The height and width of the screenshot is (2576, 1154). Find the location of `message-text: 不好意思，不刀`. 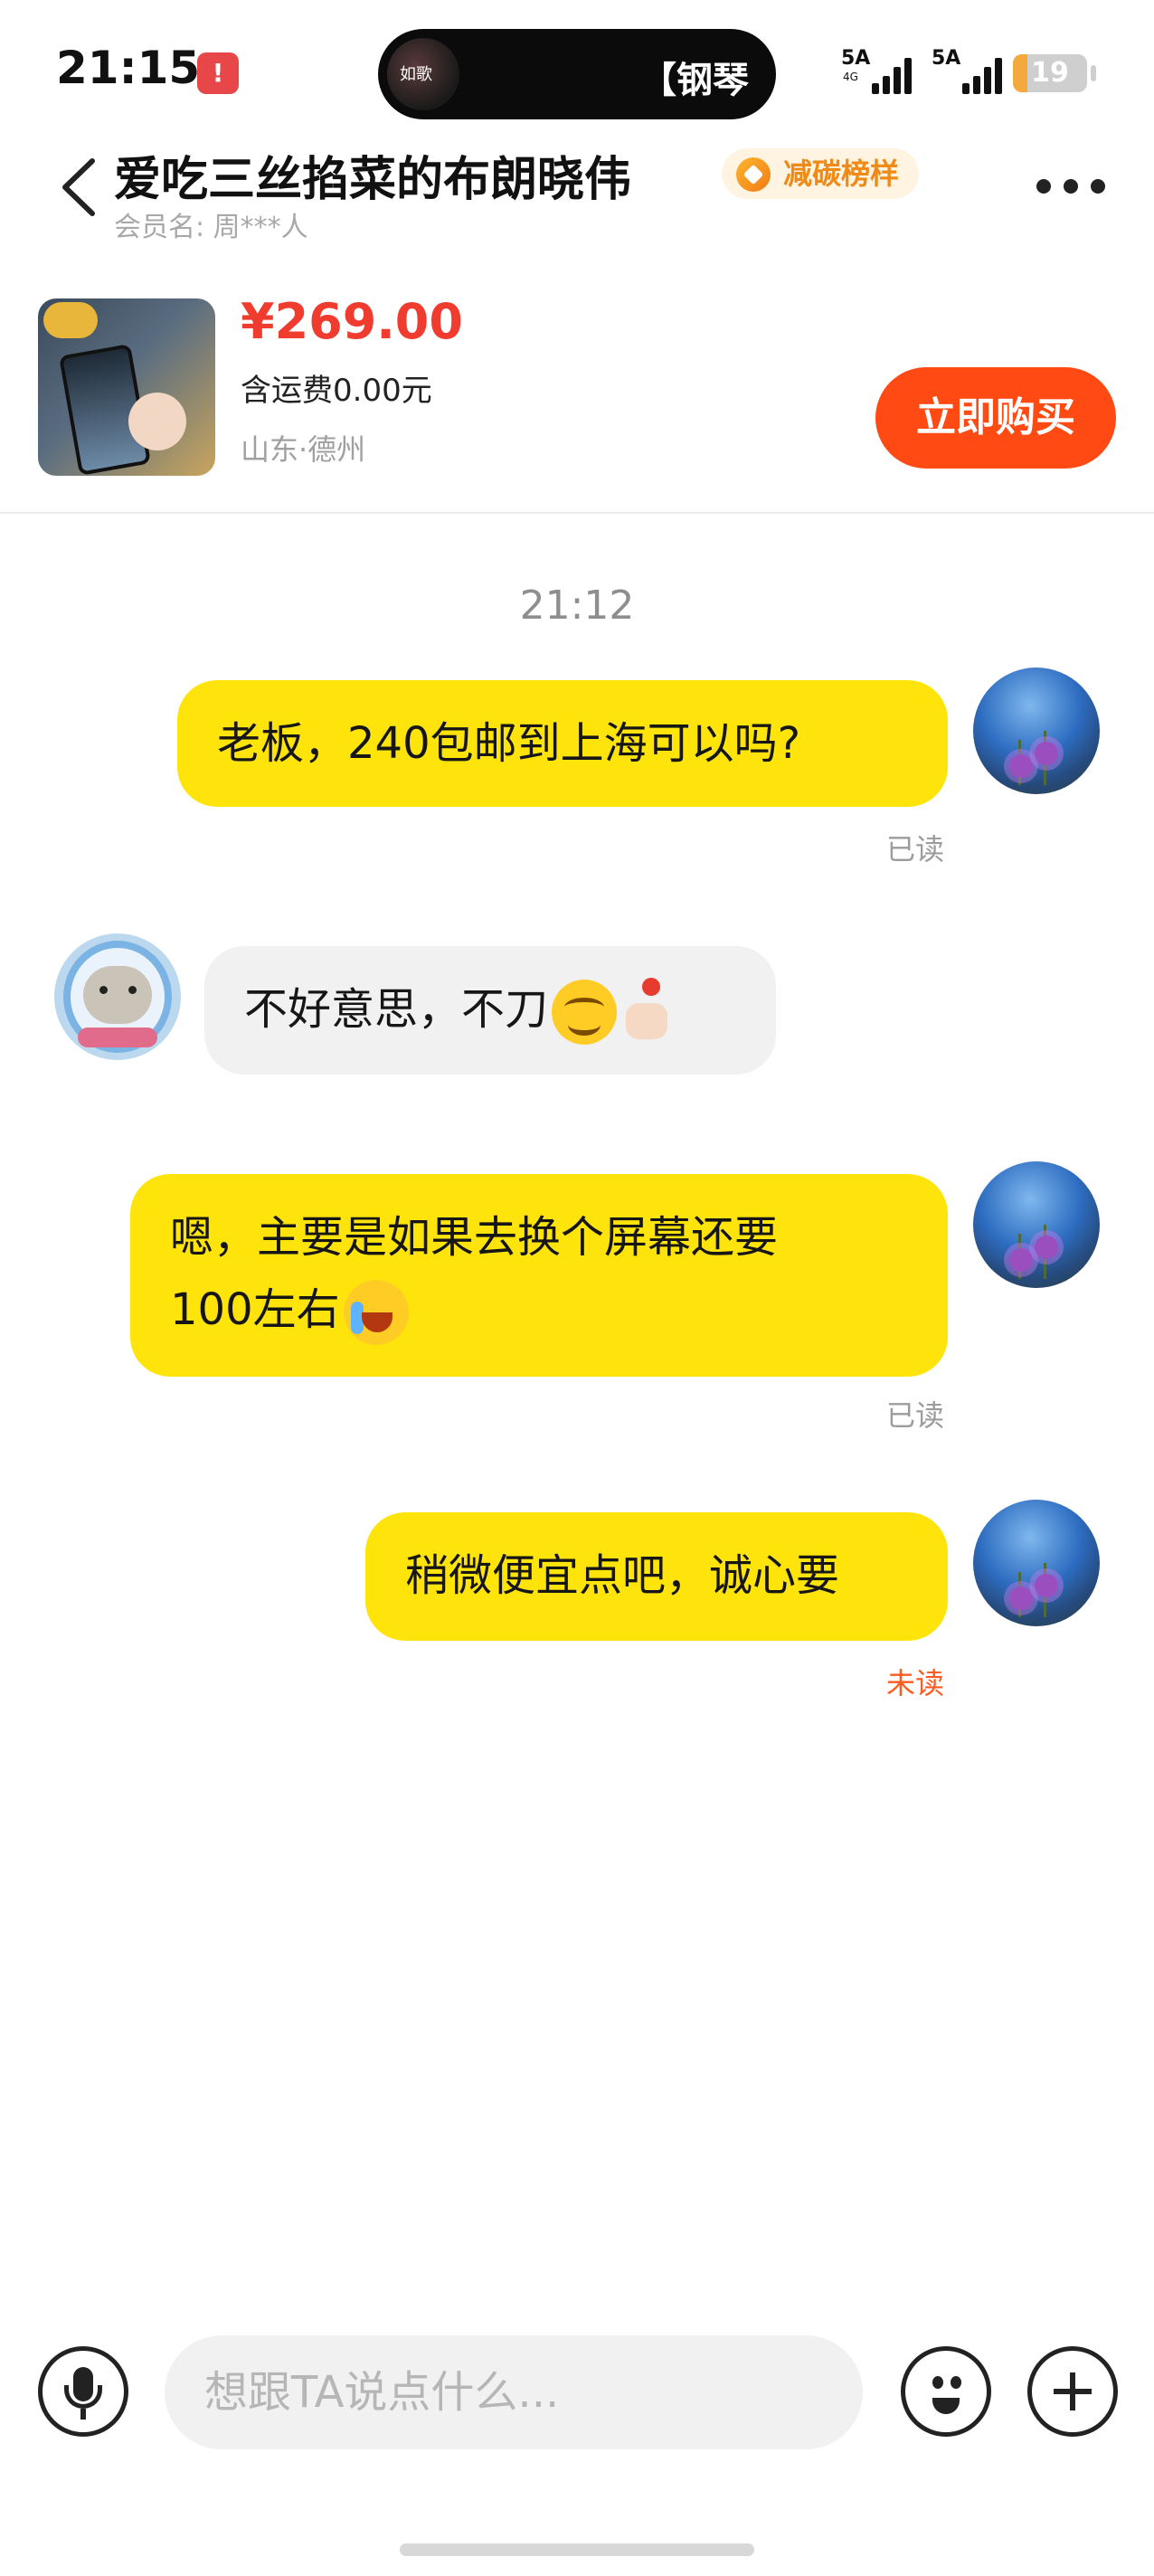

message-text: 不好意思，不刀 is located at coordinates (396, 1009).